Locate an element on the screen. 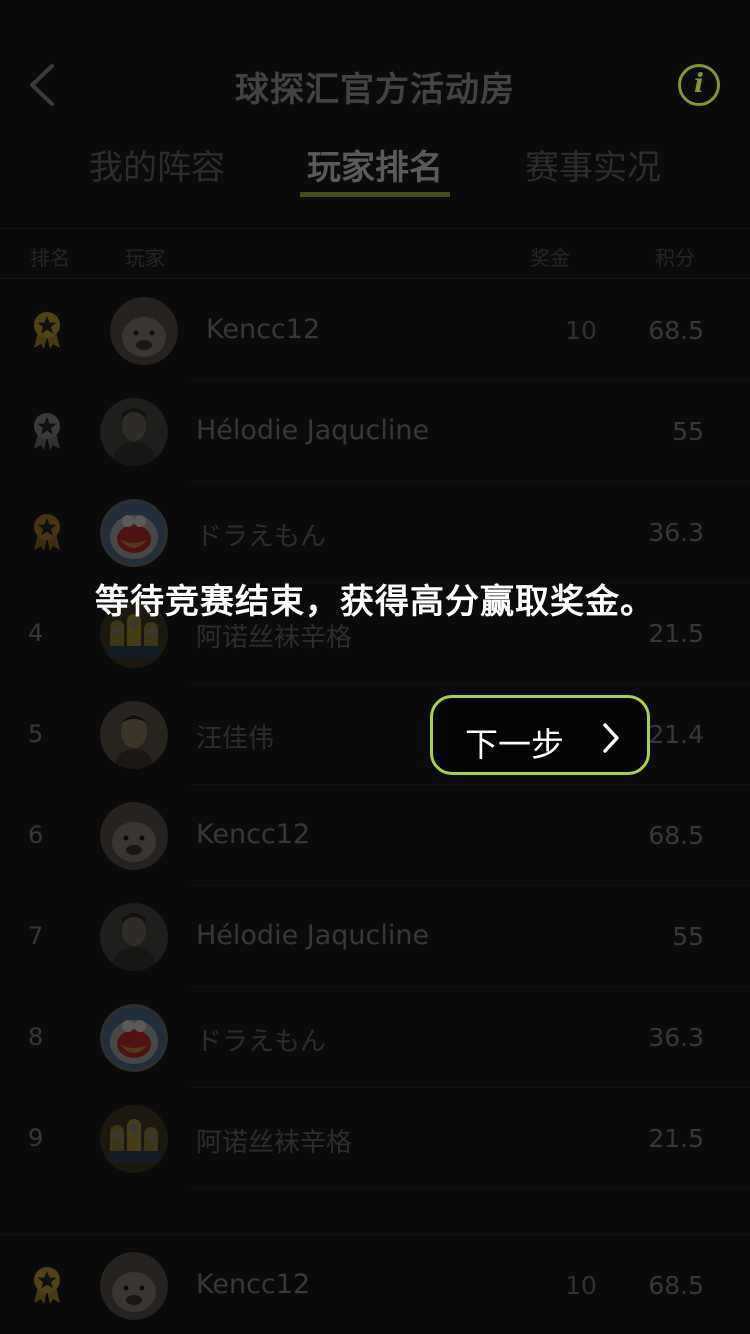 The width and height of the screenshot is (750, 1334). guide-message: 等待竞赛结束，获得高分赢取奖金。 is located at coordinates (375, 602).